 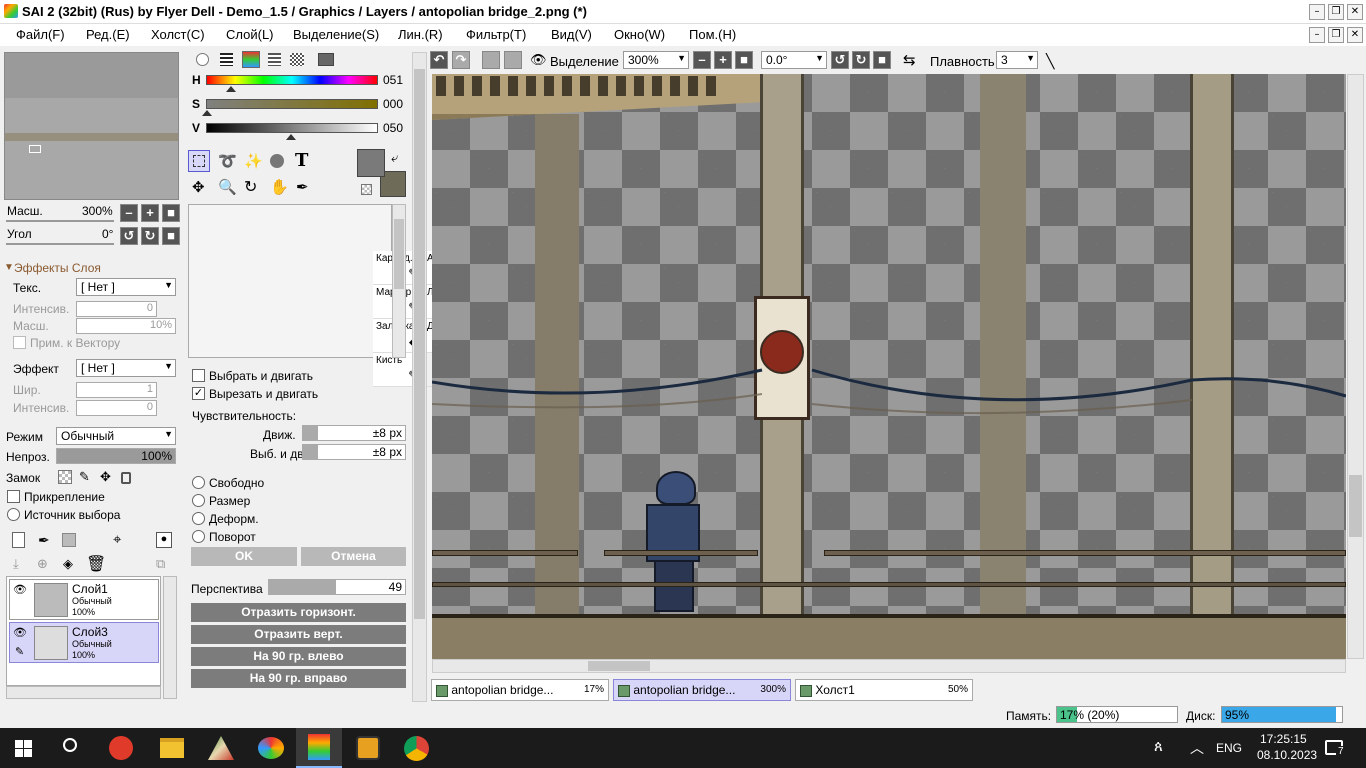 I want to click on invert-selection-button, so click(x=513, y=60).